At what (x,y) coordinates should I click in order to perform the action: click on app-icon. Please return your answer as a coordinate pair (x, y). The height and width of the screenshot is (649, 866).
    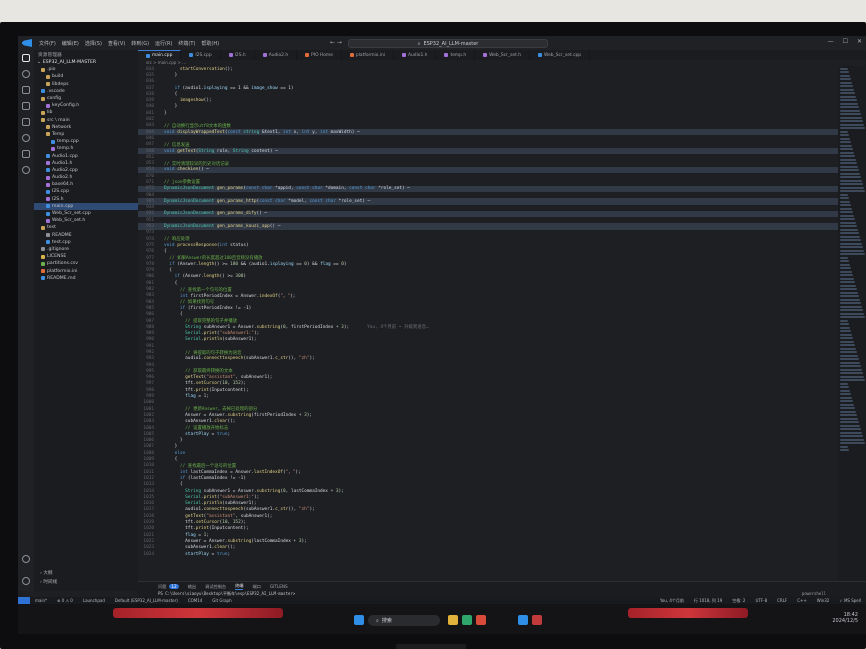
    Looking at the image, I should click on (537, 620).